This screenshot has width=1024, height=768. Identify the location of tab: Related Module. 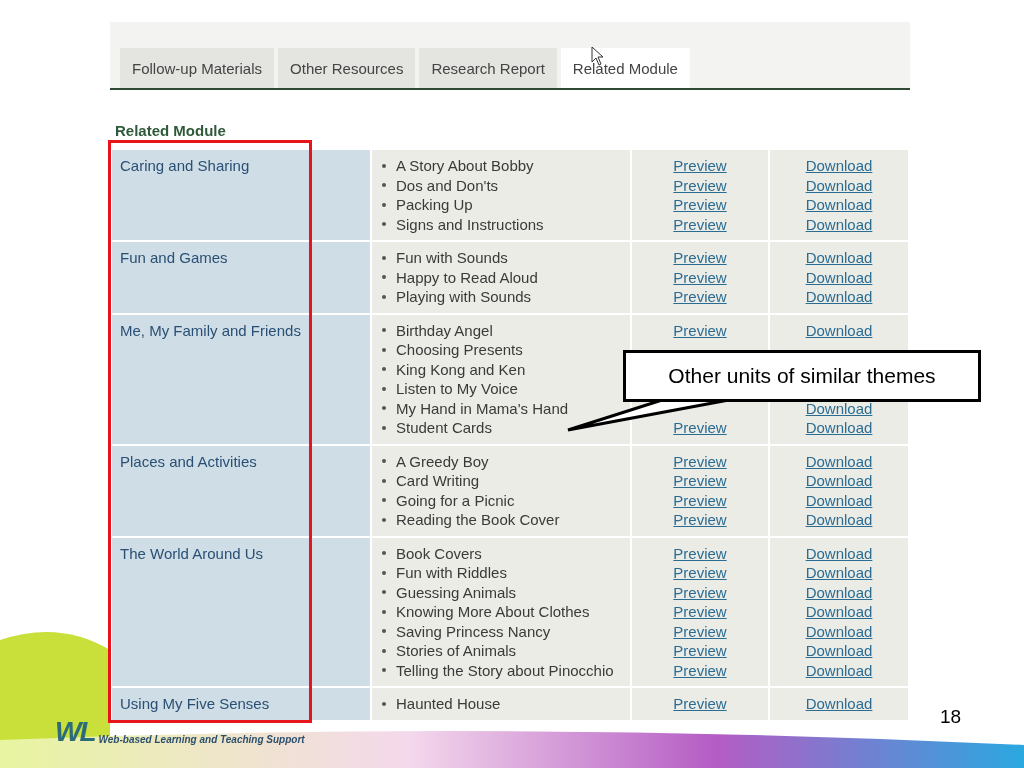
(625, 68).